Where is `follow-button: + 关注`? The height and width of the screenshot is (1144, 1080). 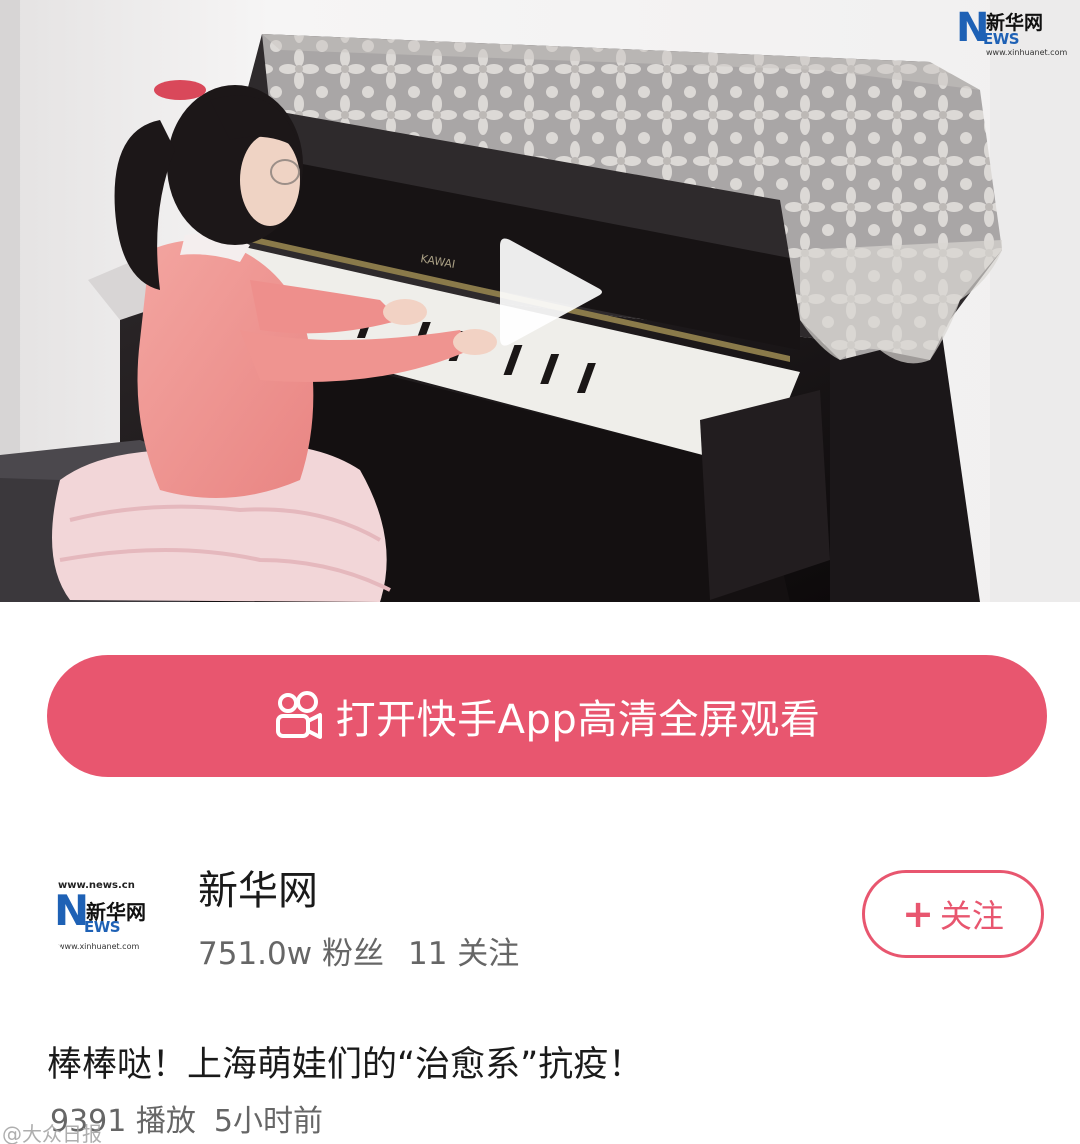
follow-button: + 关注 is located at coordinates (953, 914).